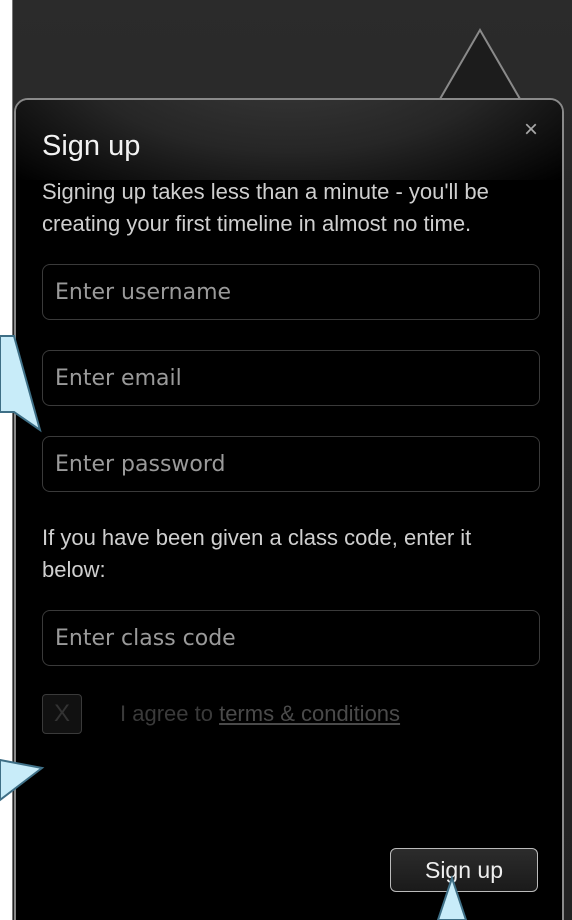 This screenshot has width=572, height=920. Describe the element at coordinates (452, 897) in the screenshot. I see `callout-signup-button` at that location.